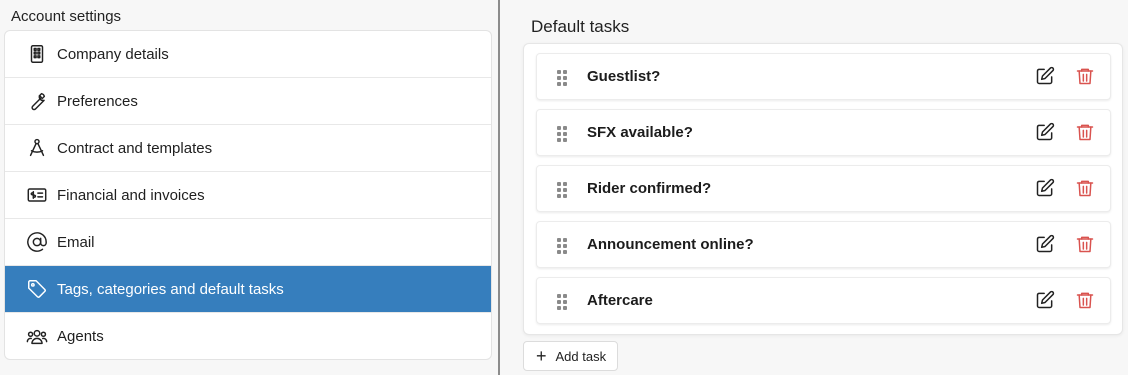 This screenshot has width=1128, height=375. I want to click on menu-item-label: Tags, categories and default tasks, so click(170, 289).